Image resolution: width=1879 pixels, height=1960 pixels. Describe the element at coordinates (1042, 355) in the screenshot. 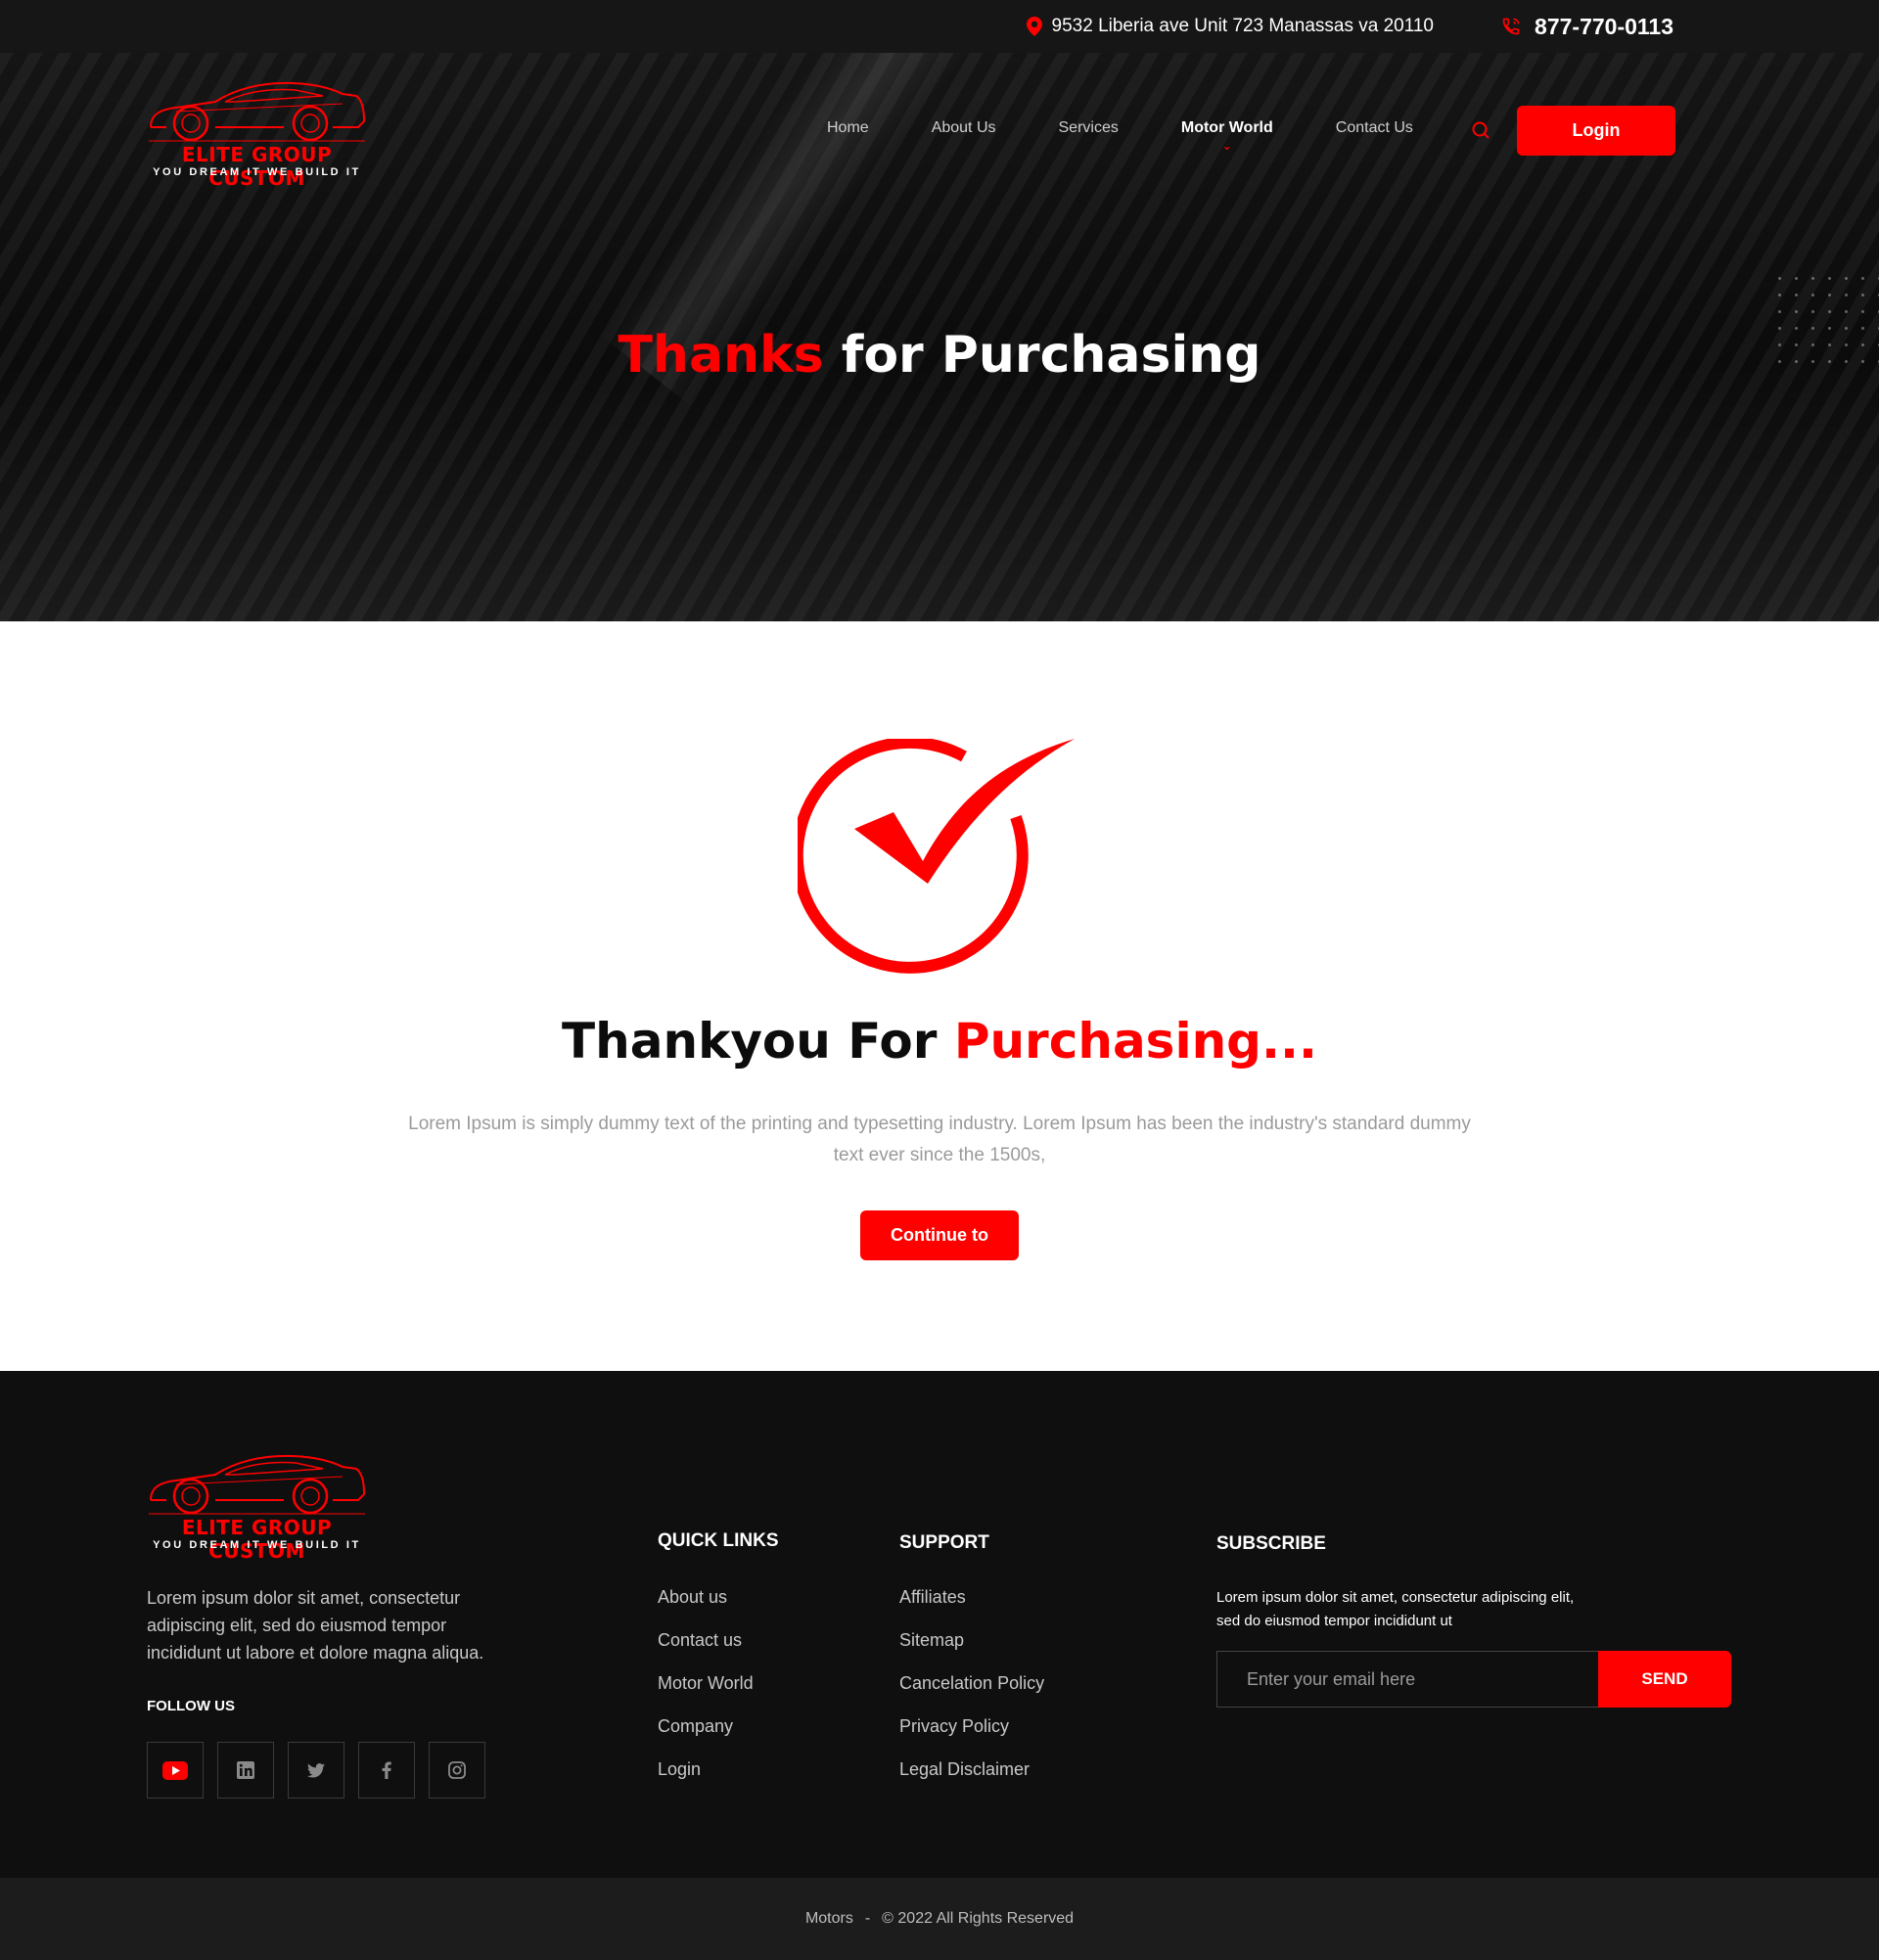

I see `hero-title-rest: for Purchasing` at that location.